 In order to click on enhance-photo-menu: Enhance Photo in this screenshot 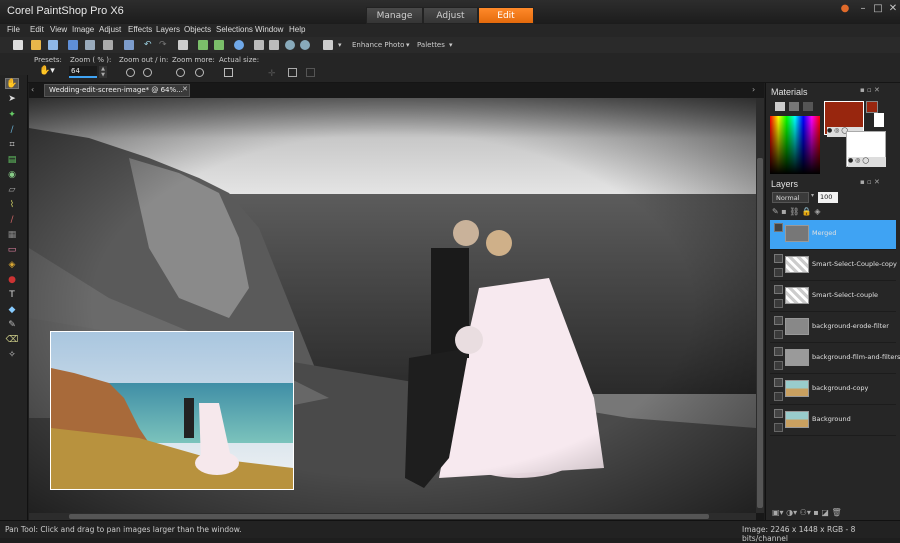, I will do `click(378, 45)`.